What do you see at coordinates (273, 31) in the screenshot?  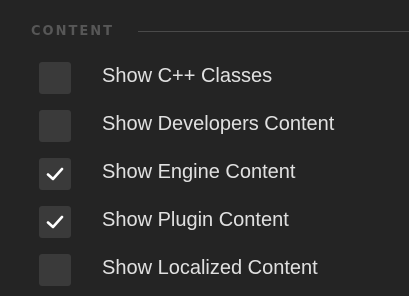 I see `section-divider` at bounding box center [273, 31].